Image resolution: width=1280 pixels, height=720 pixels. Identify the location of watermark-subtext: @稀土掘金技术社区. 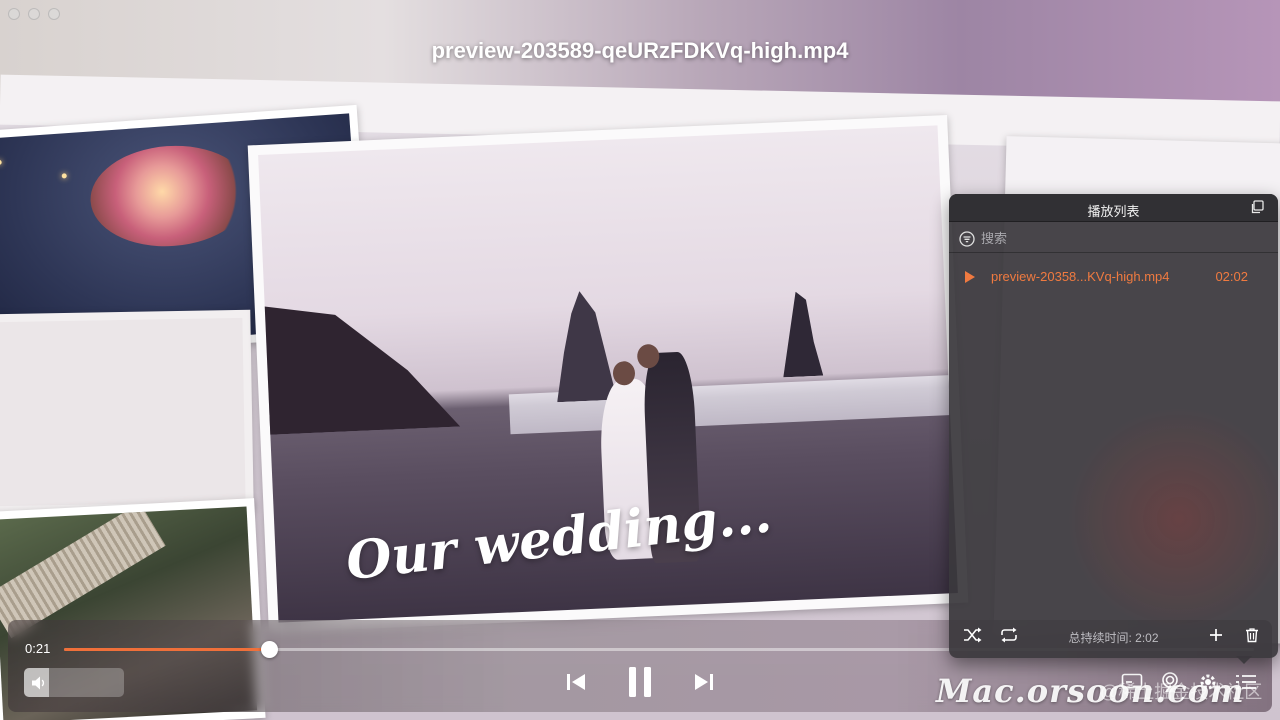
(1181, 692).